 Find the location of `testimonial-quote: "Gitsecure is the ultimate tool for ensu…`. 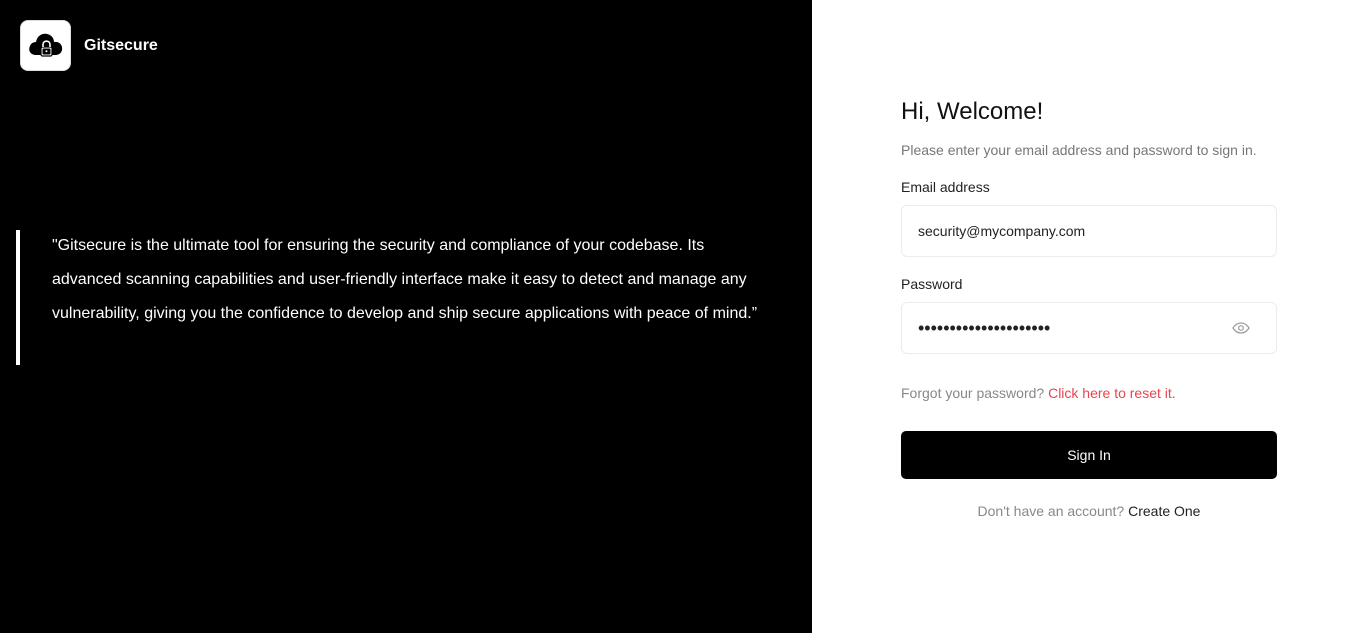

testimonial-quote: "Gitsecure is the ultimate tool for ensu… is located at coordinates (405, 279).